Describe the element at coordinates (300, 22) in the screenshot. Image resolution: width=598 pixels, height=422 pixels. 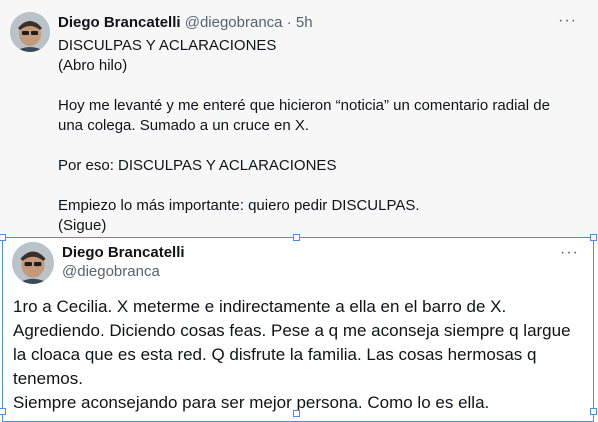
I see `timestamp: · 5h` at that location.